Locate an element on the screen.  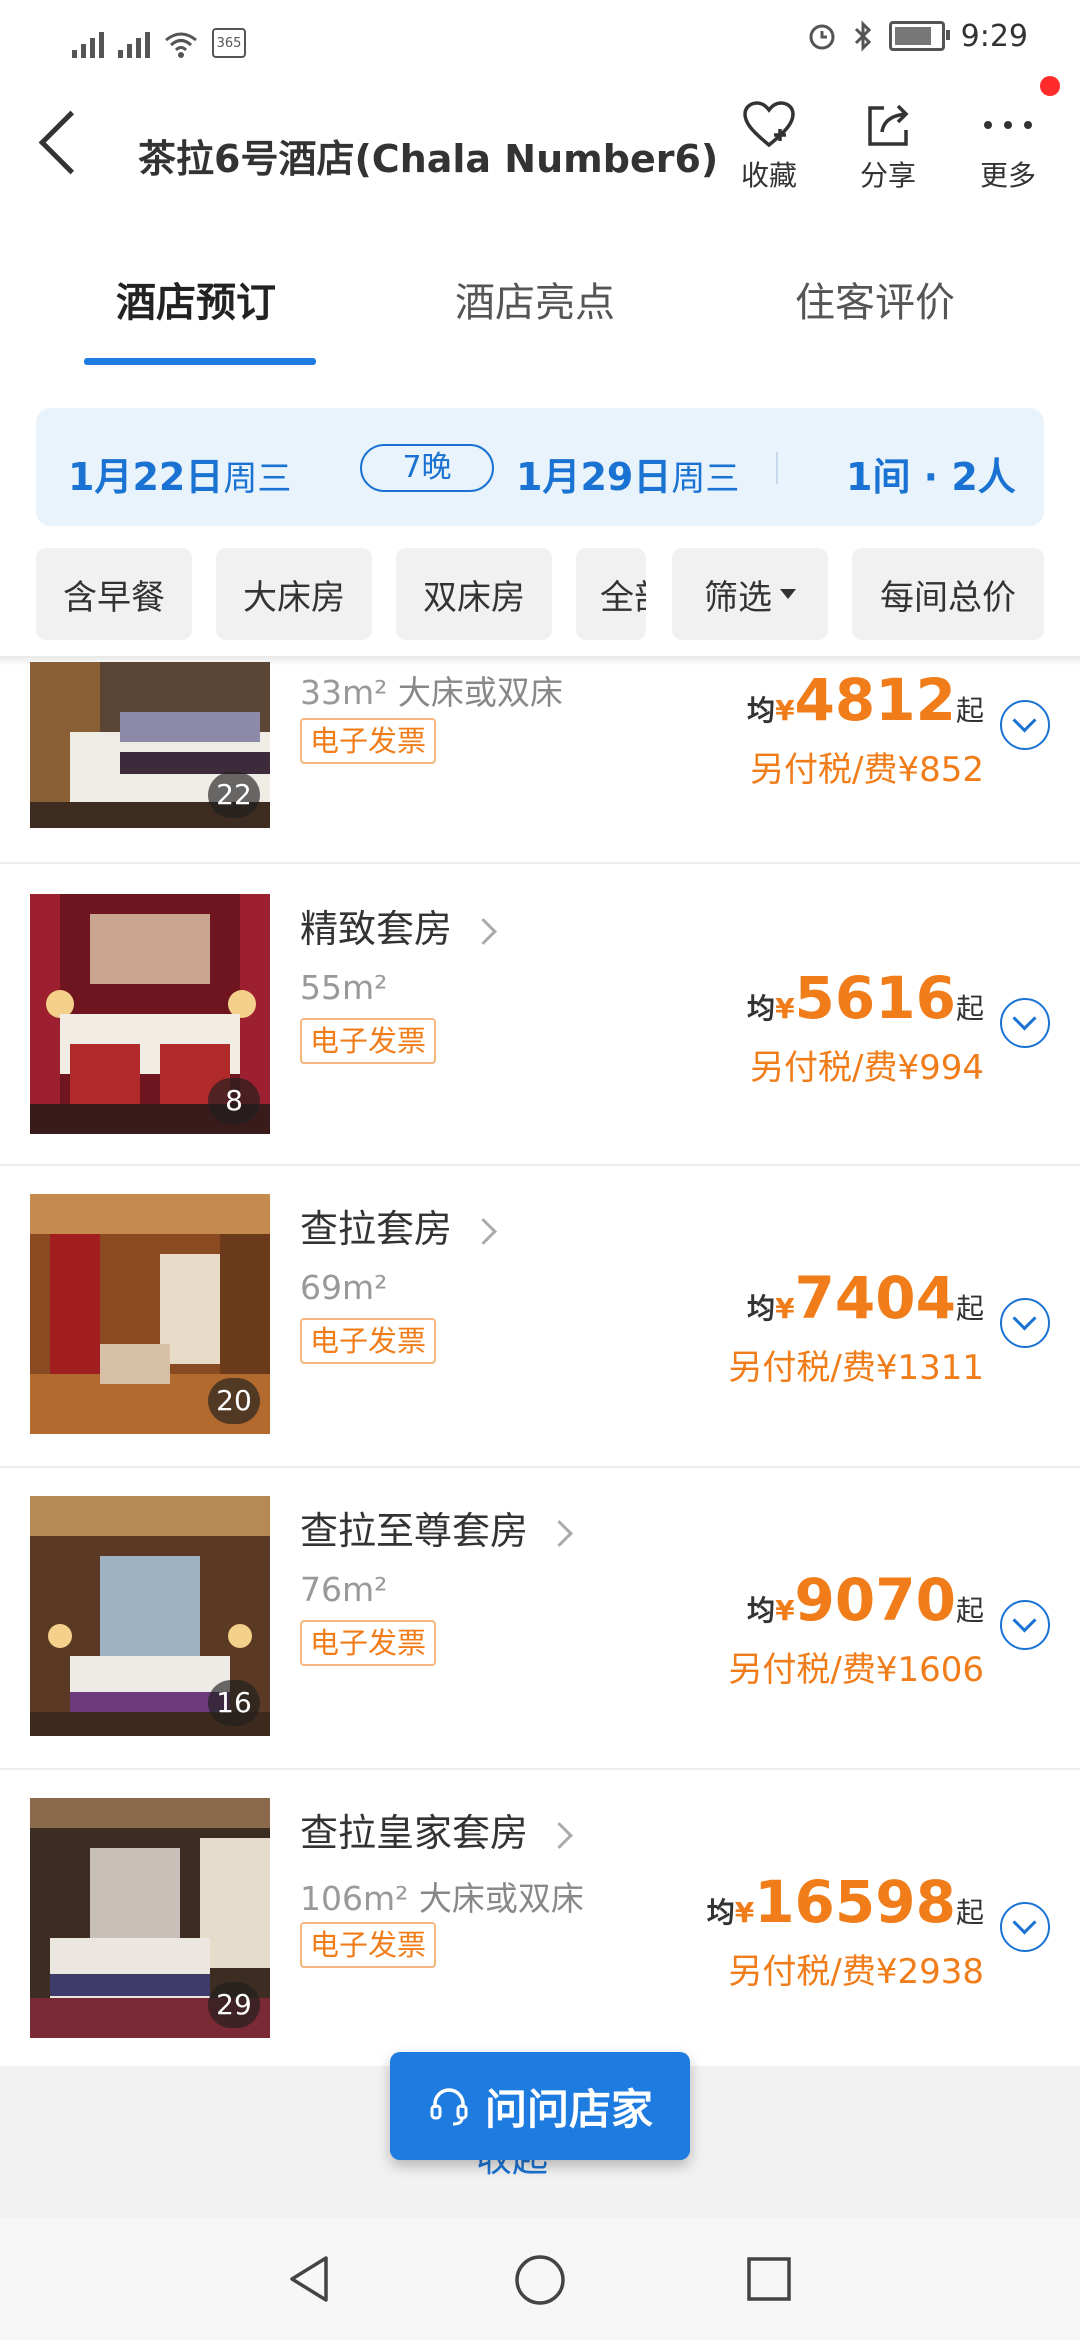
room-row: 16 查拉至尊套房 76m² 电子发票 均¥9070起 另付税/费¥1606 is located at coordinates (540, 1619).